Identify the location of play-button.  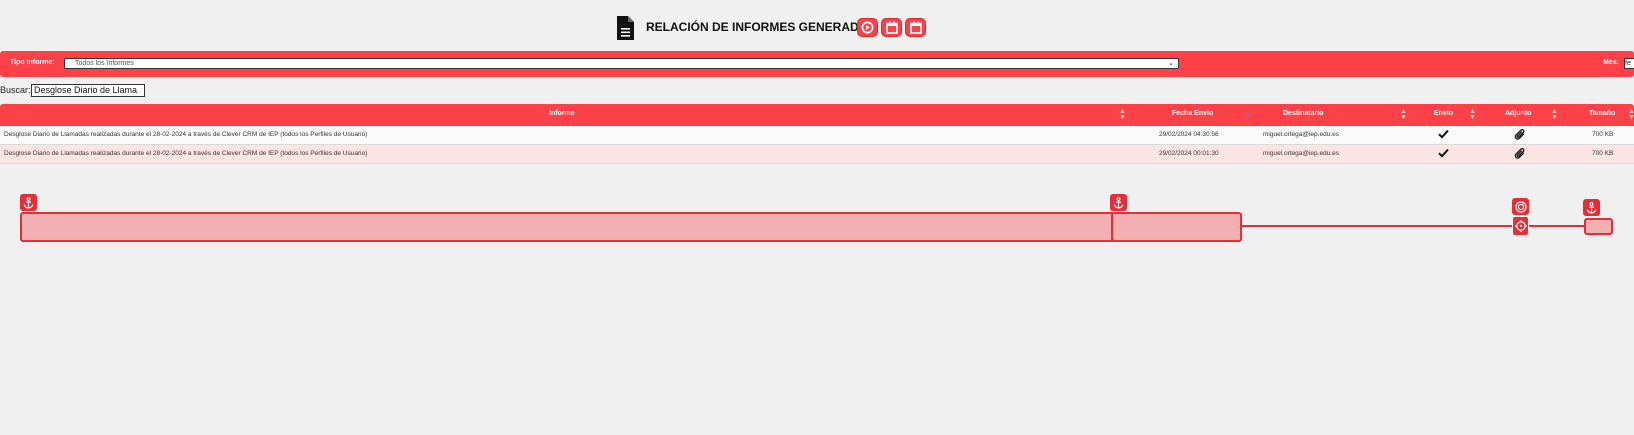
(867, 27).